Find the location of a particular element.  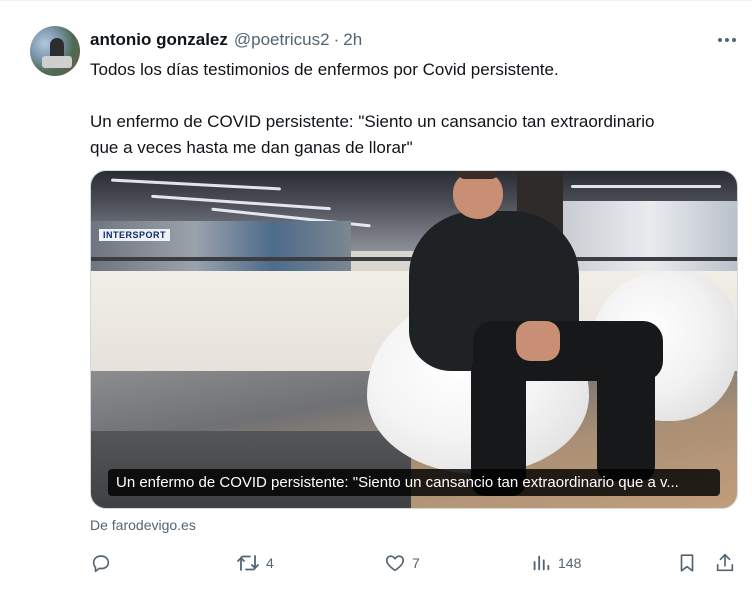

person-hair is located at coordinates (478, 175).